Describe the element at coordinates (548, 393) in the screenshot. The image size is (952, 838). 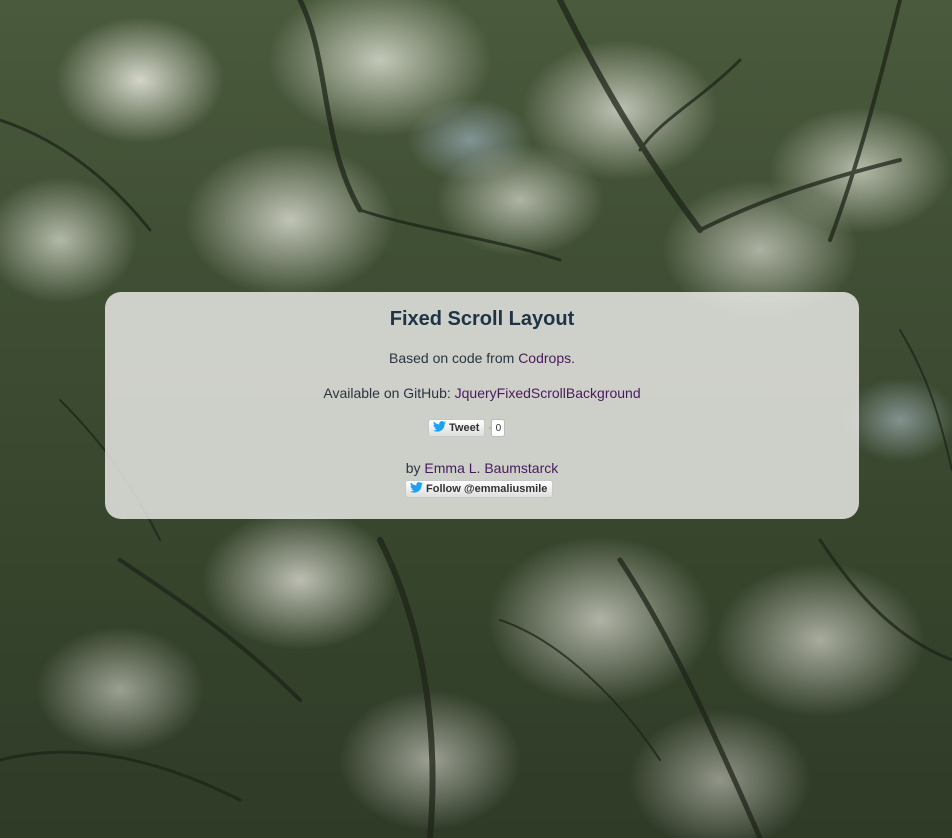
I see `github-link: JqueryFixedScrollBackground` at that location.